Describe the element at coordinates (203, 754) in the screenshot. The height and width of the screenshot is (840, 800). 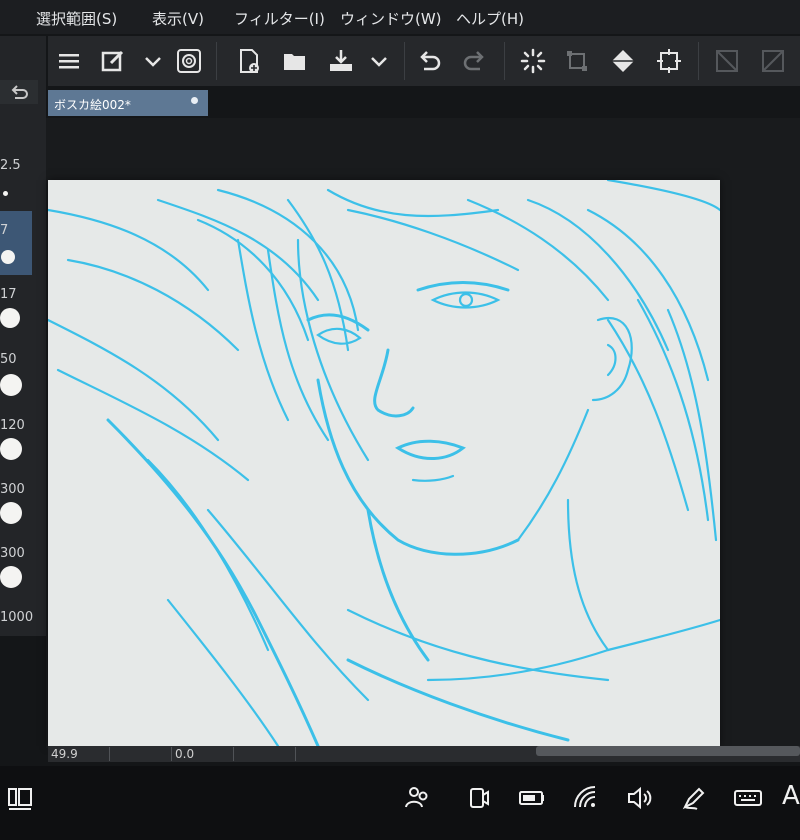
I see `rotation-field: 0.0` at that location.